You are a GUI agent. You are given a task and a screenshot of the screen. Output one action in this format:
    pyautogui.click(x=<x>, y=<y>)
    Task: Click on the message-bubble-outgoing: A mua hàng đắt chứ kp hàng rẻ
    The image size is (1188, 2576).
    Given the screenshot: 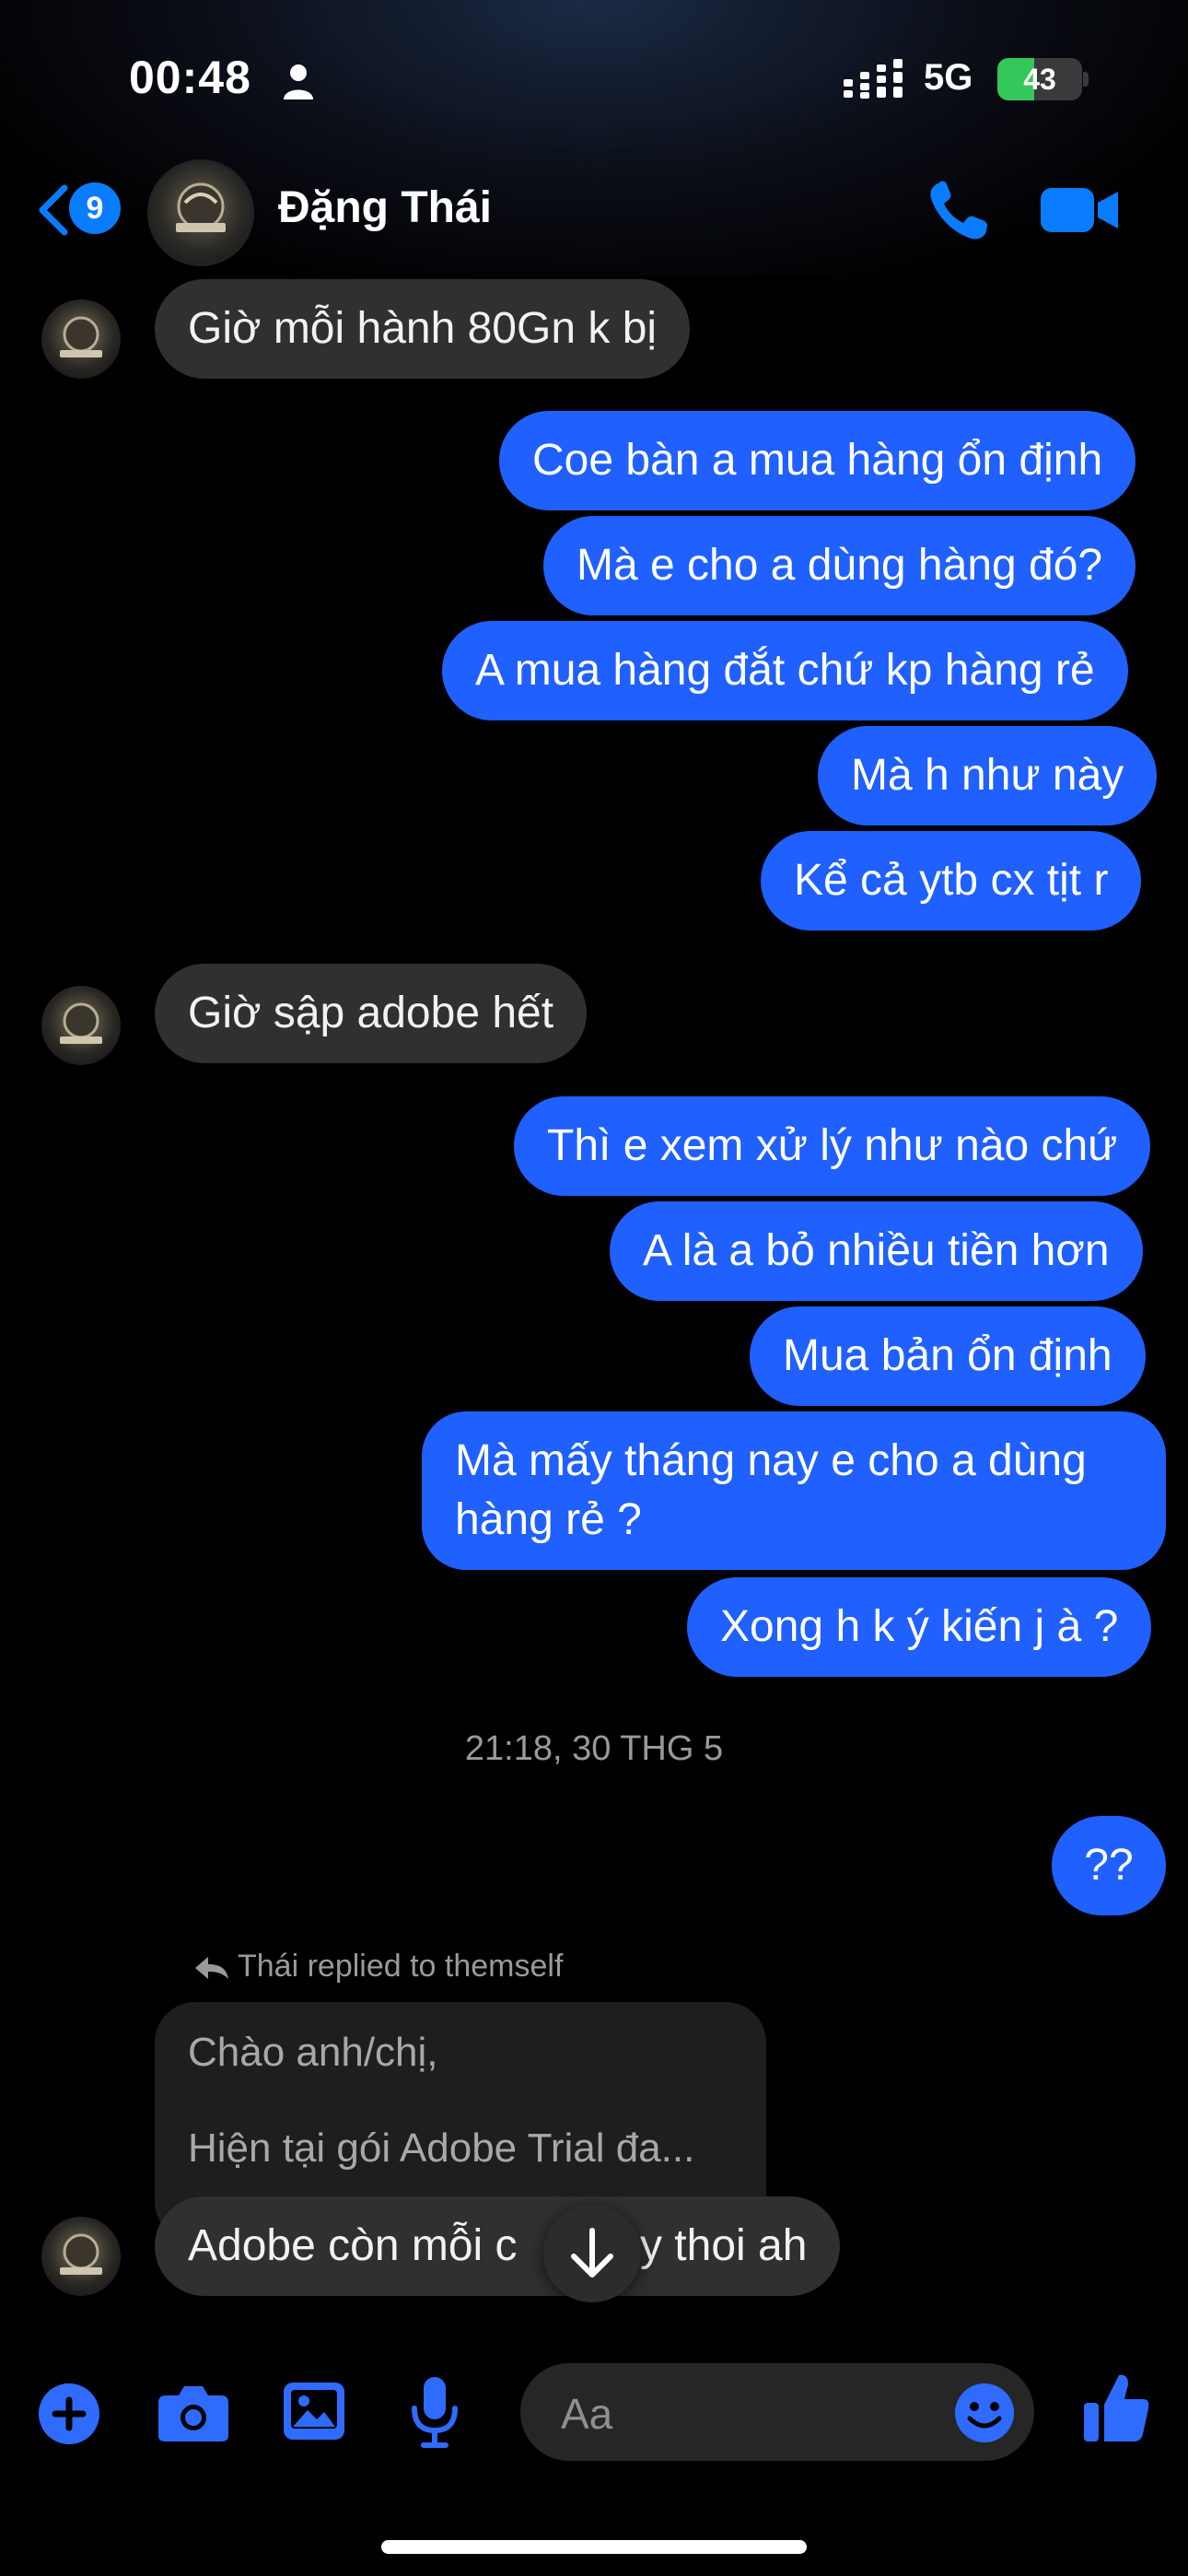 What is the action you would take?
    pyautogui.click(x=785, y=670)
    